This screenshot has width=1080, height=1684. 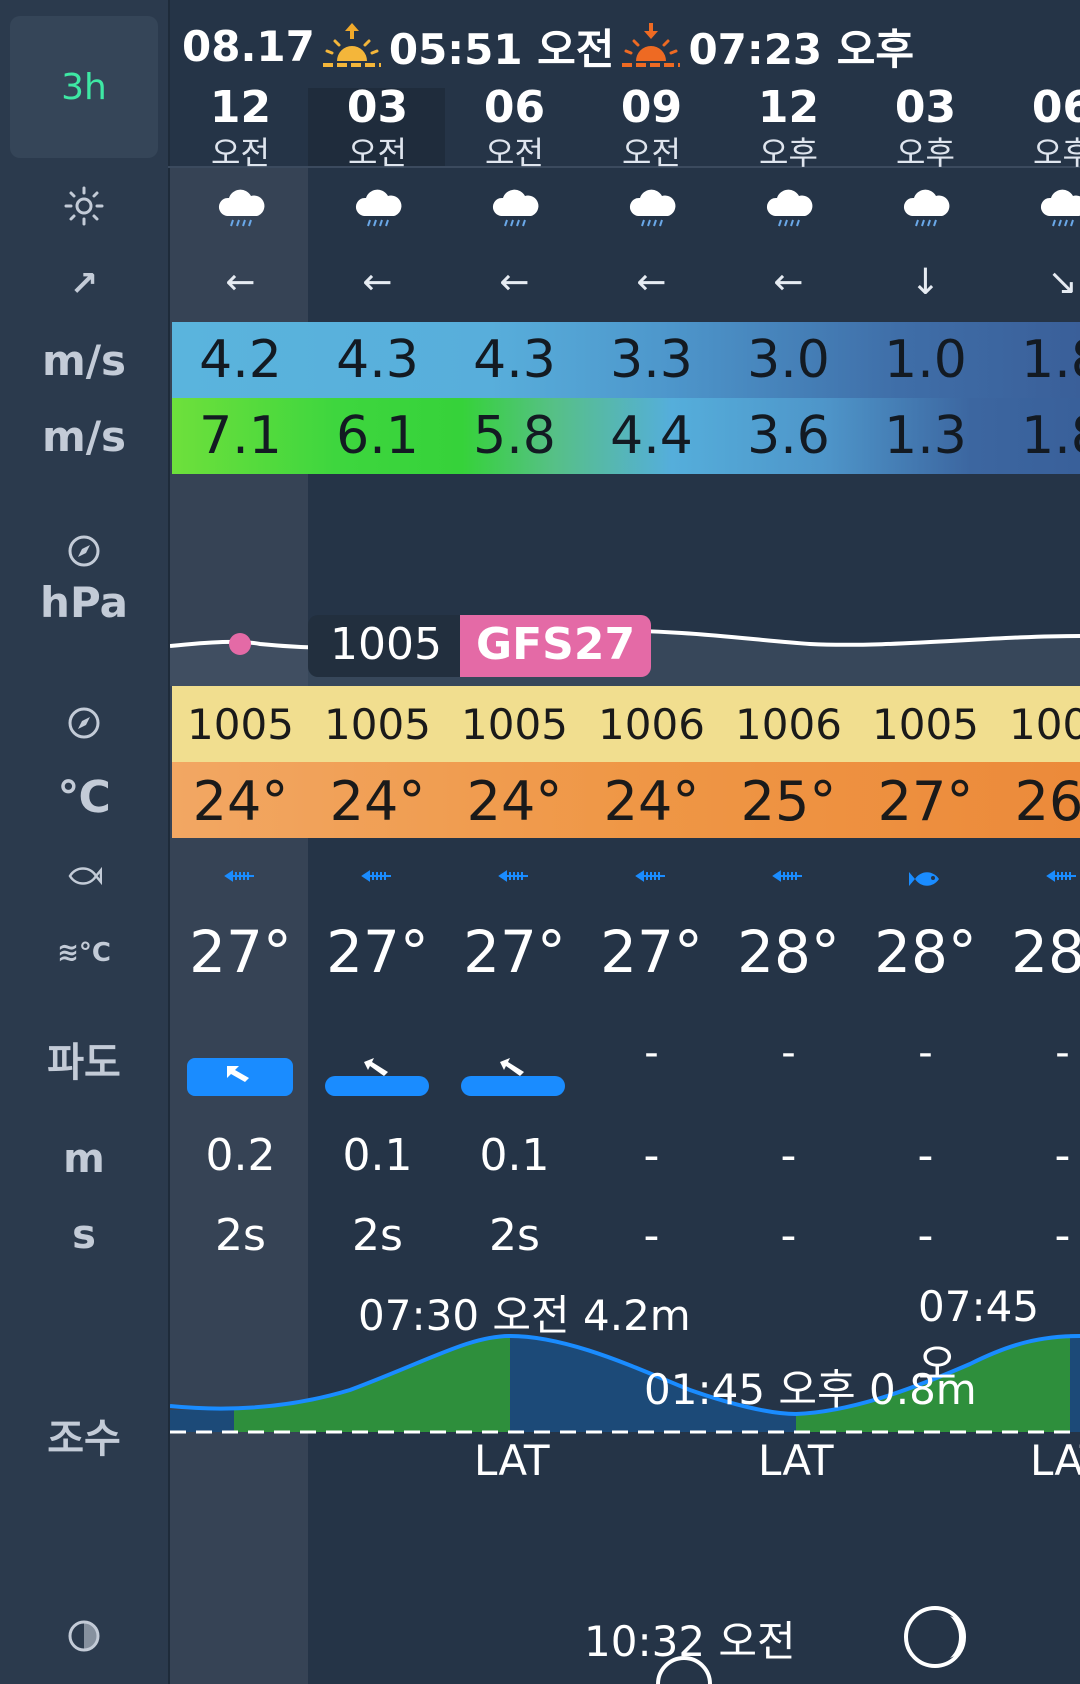 I want to click on pressure-marker, so click(x=240, y=644).